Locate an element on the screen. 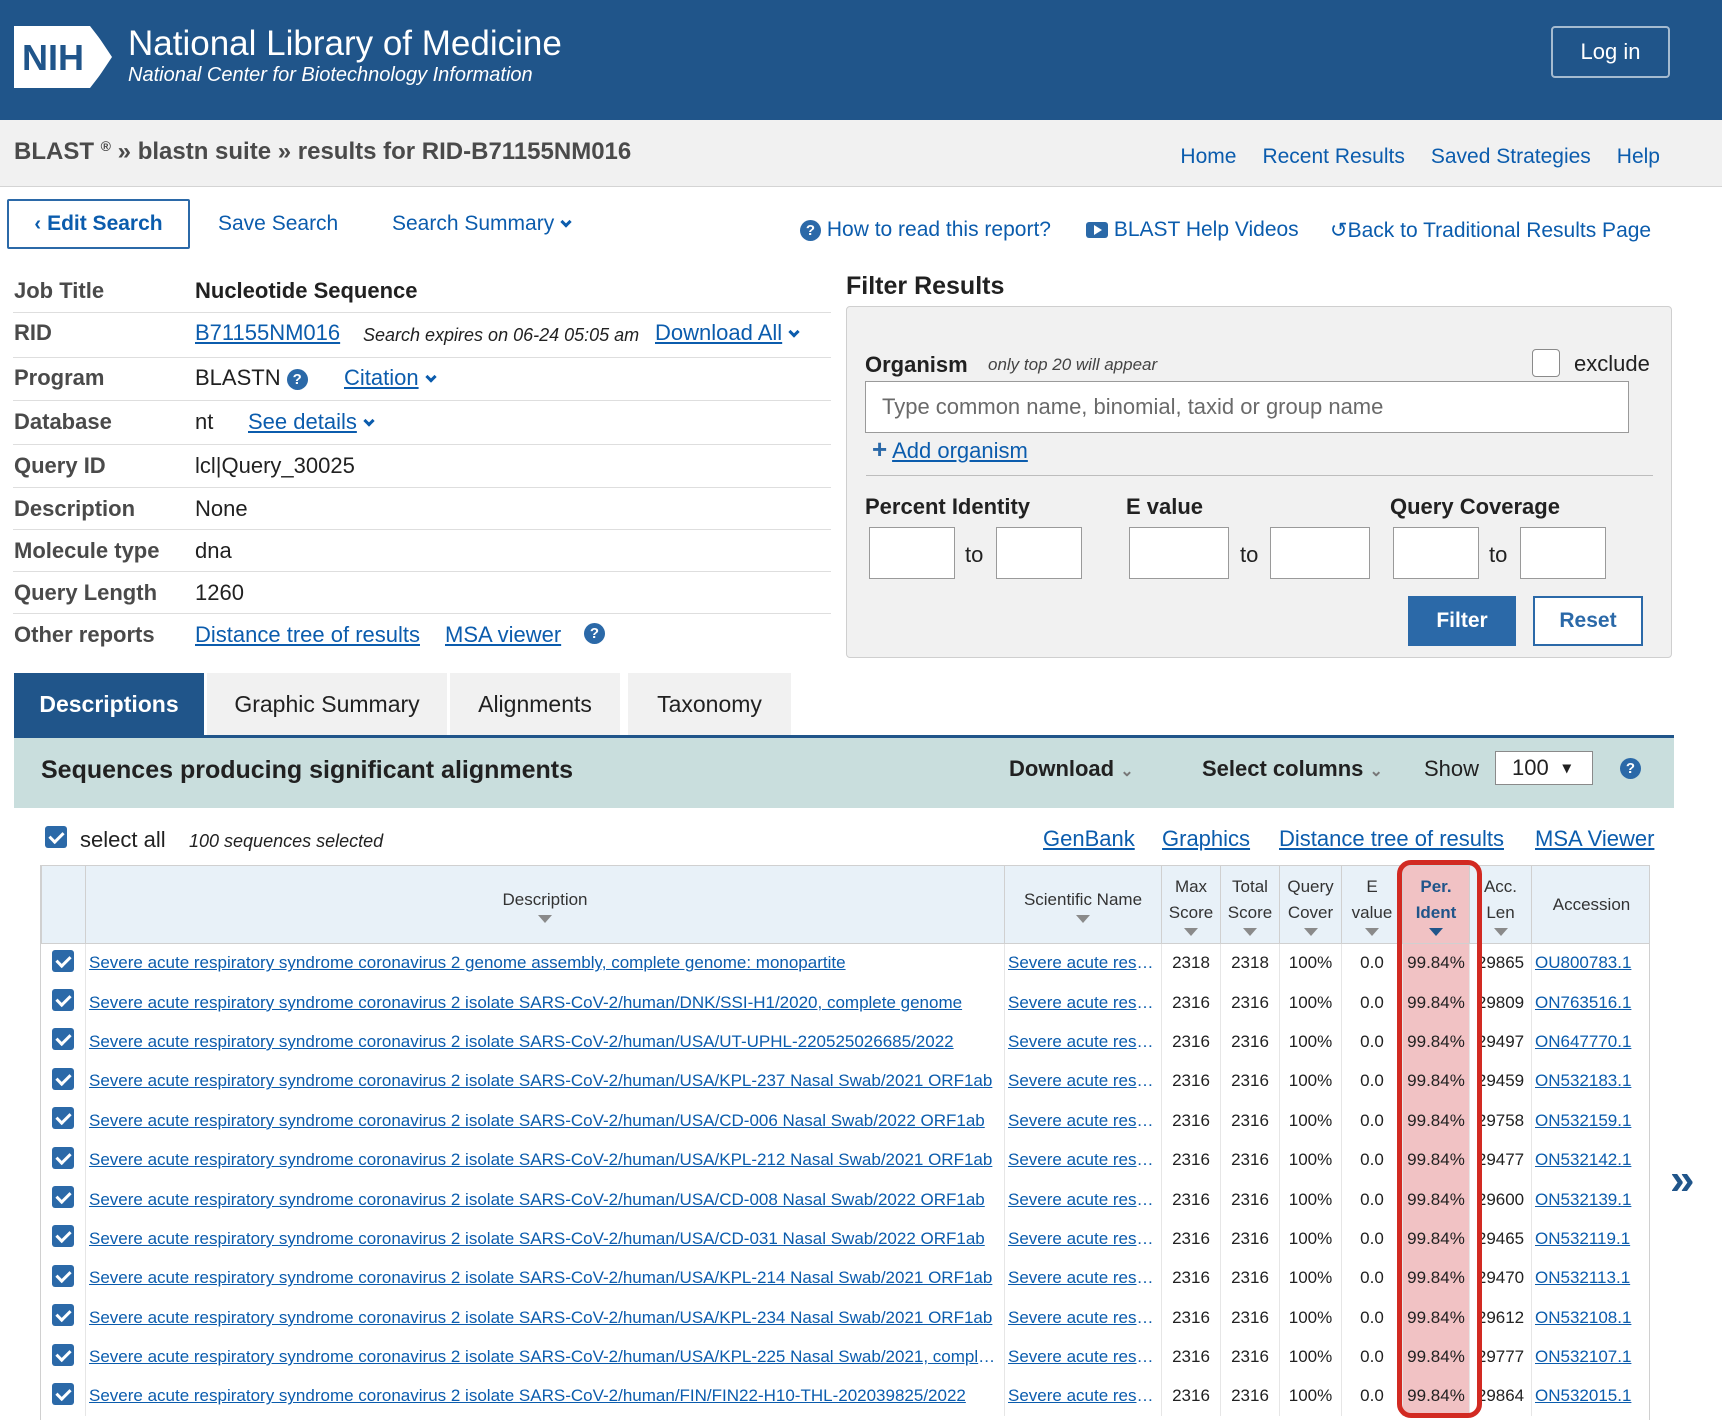  cell-accession-link: OU800783.1 is located at coordinates (1590, 963).